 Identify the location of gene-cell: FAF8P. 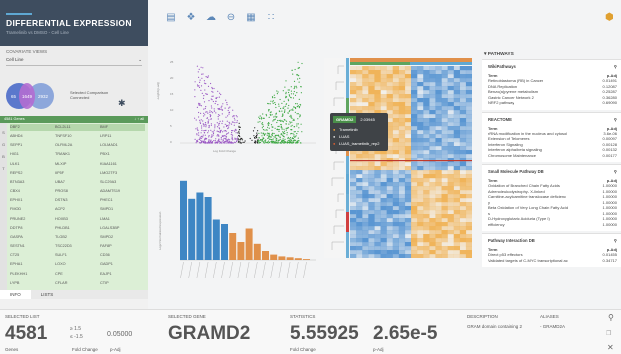
(122, 246).